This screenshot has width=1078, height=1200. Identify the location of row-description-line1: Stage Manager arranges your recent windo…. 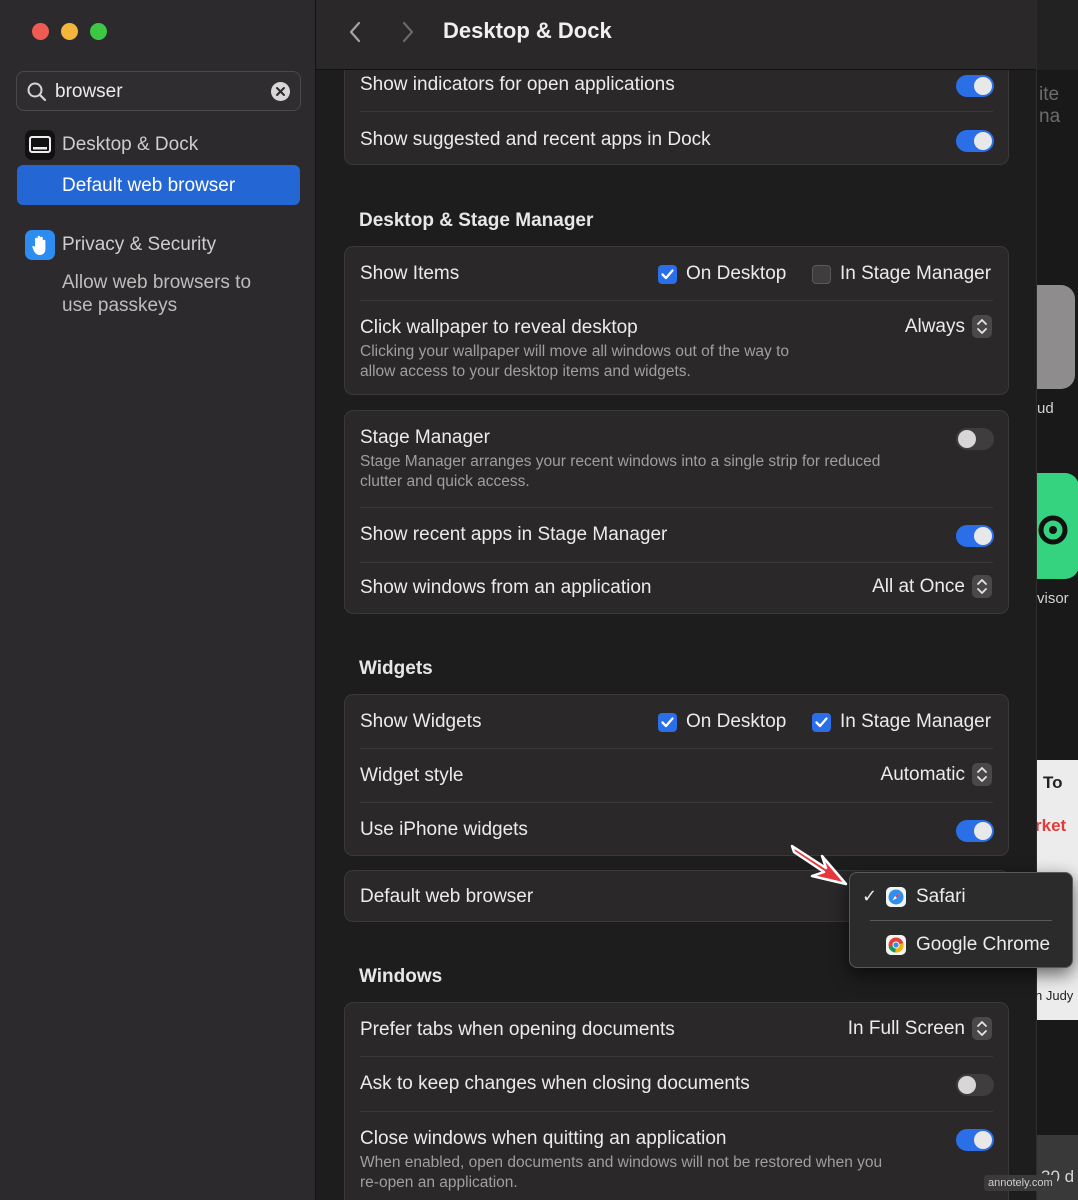
(620, 461).